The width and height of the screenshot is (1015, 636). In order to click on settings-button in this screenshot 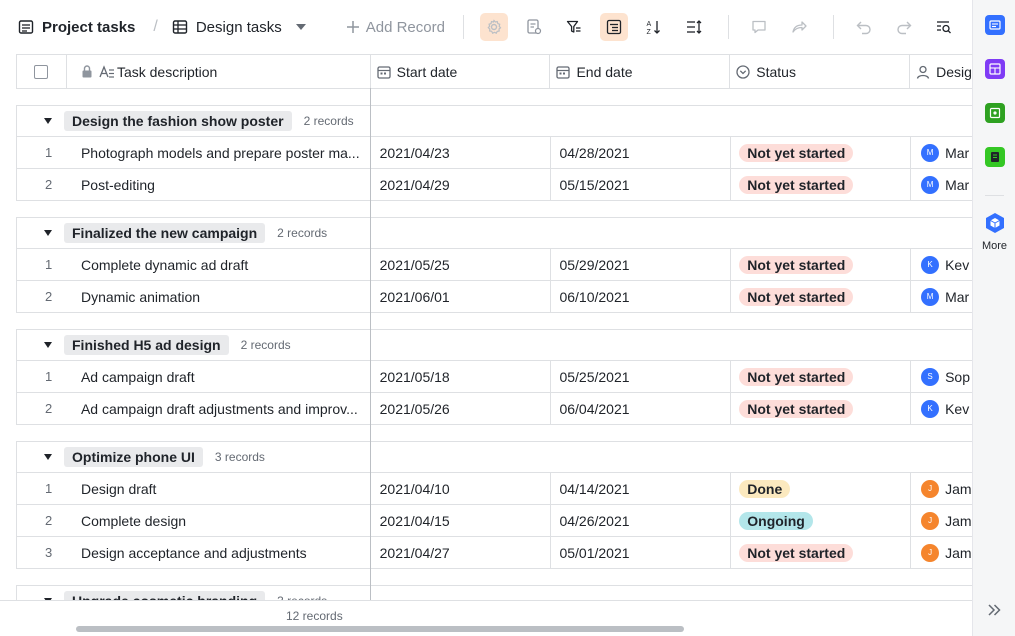, I will do `click(493, 27)`.